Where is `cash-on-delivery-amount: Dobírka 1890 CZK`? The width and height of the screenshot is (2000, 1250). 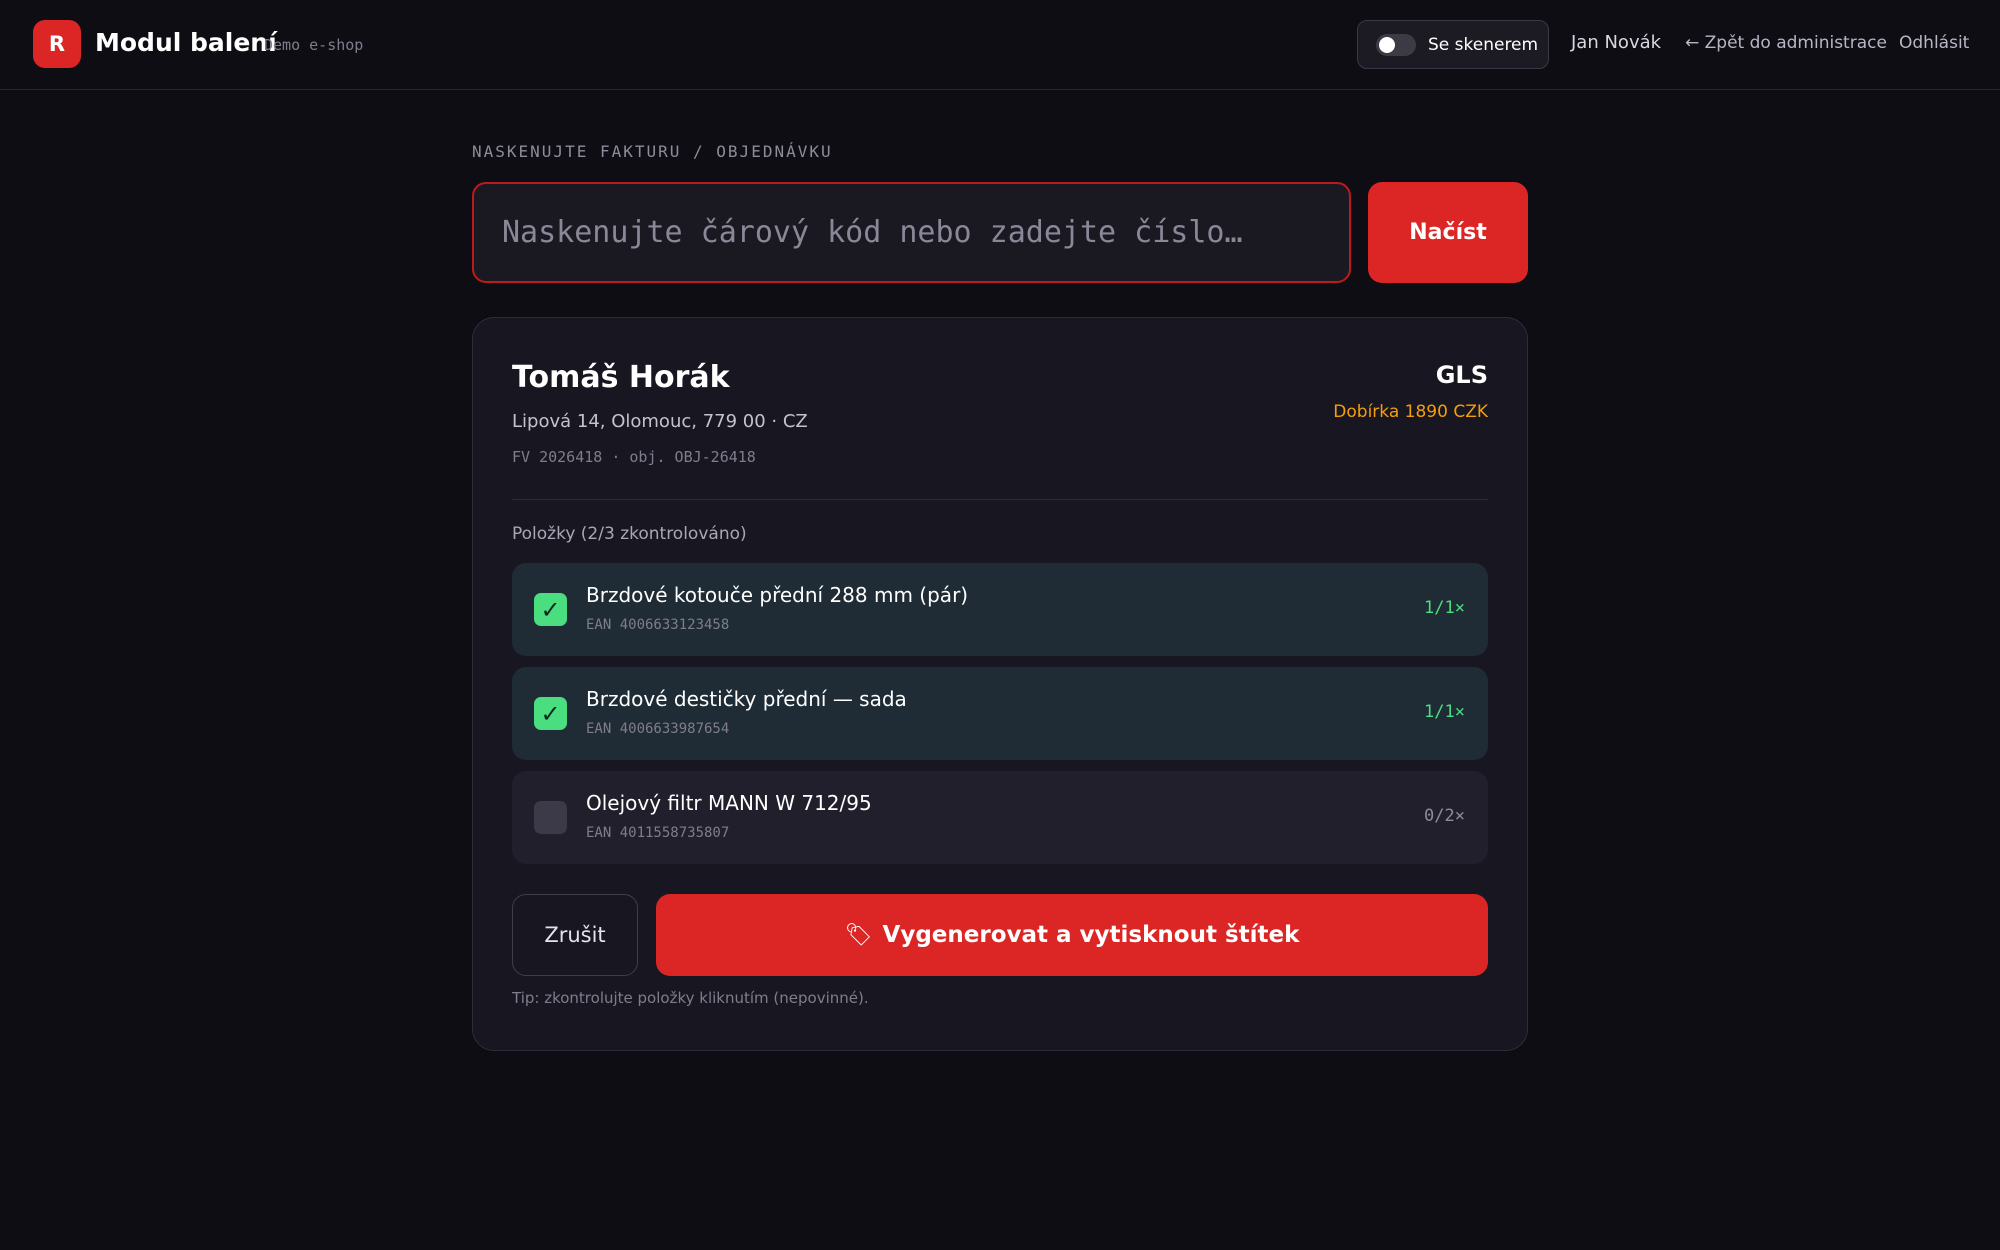 cash-on-delivery-amount: Dobírka 1890 CZK is located at coordinates (1410, 412).